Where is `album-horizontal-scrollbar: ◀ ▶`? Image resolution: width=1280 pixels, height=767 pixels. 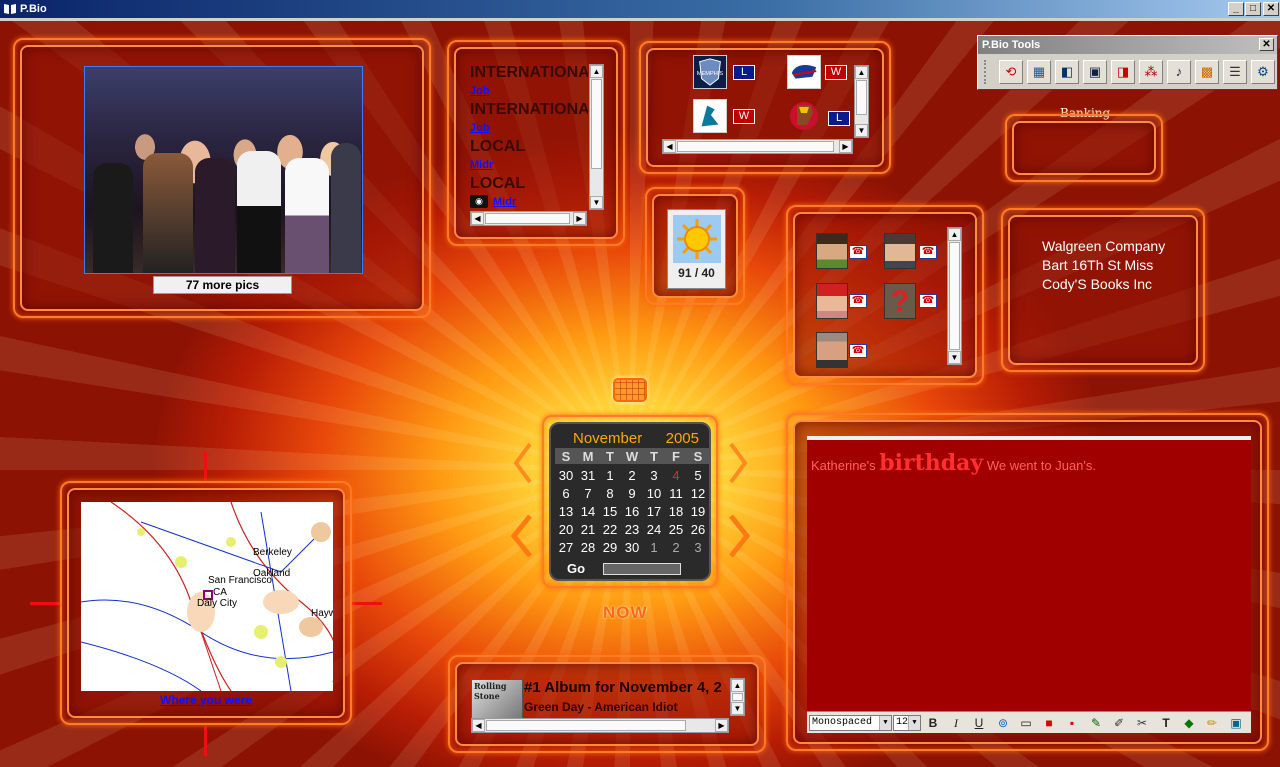
album-horizontal-scrollbar: ◀ ▶ is located at coordinates (600, 725).